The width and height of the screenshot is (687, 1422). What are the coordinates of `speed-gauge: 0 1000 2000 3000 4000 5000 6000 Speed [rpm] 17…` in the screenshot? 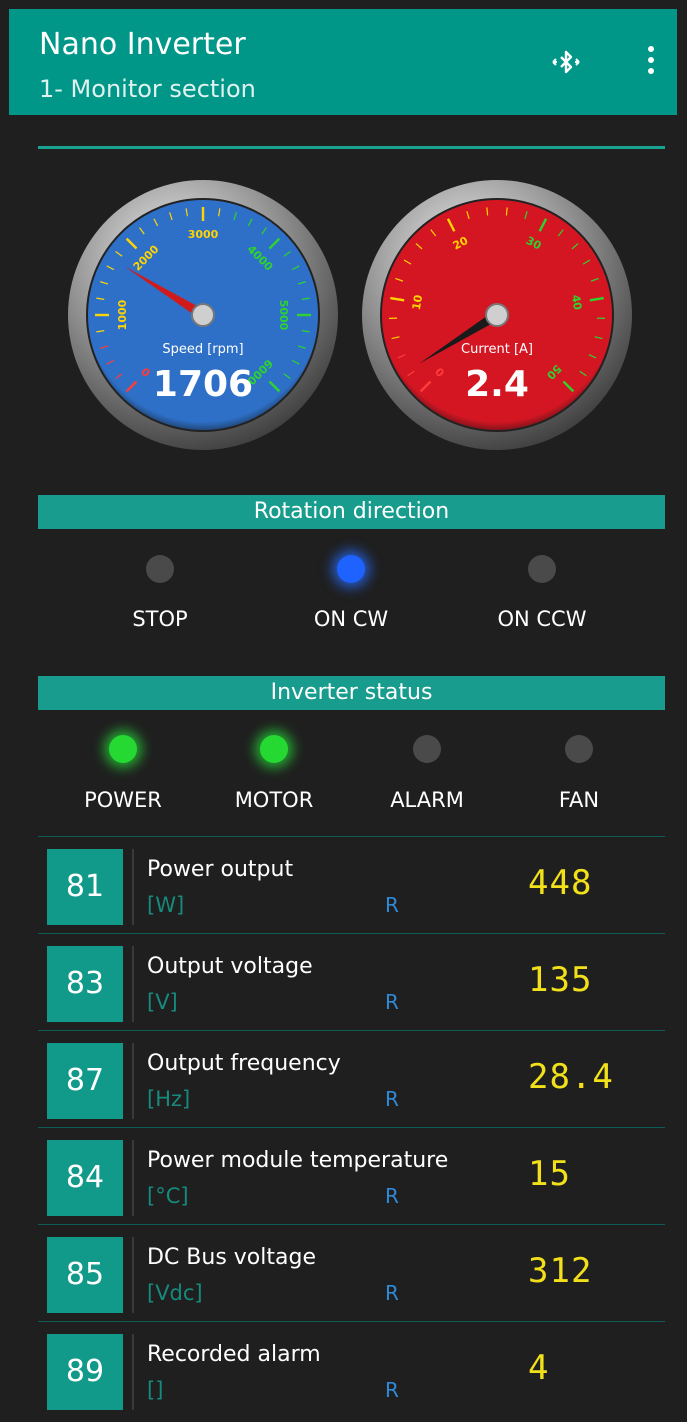 It's located at (203, 315).